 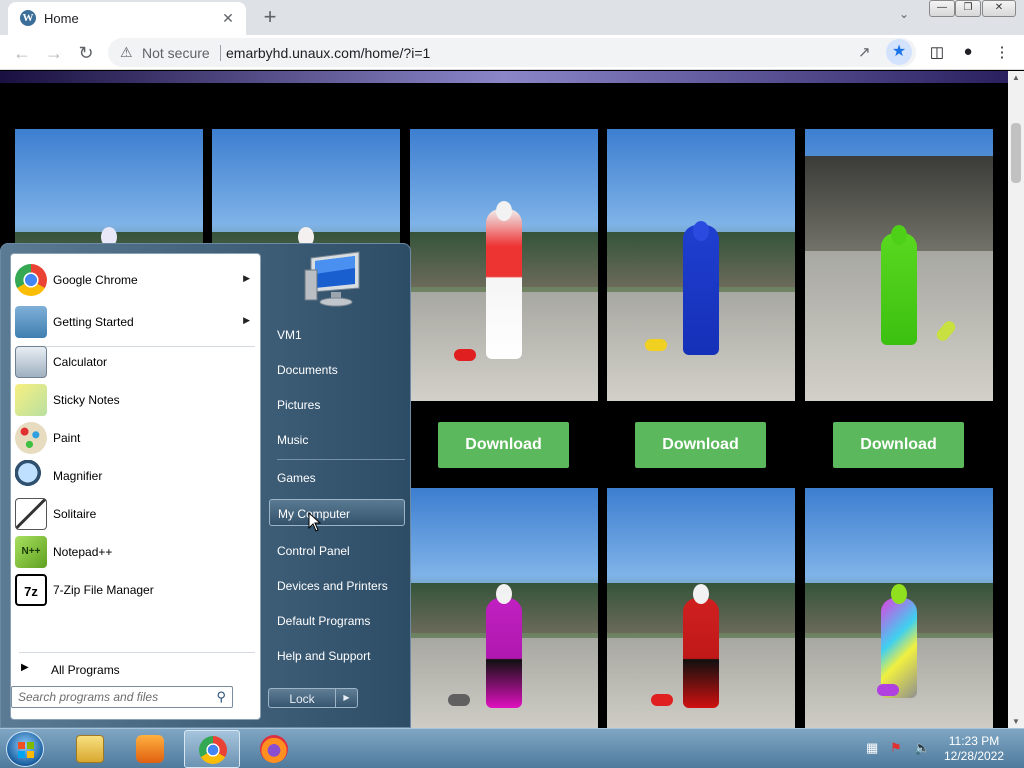 What do you see at coordinates (126, 52) in the screenshot?
I see `warning-triangle-icon: ⚠` at bounding box center [126, 52].